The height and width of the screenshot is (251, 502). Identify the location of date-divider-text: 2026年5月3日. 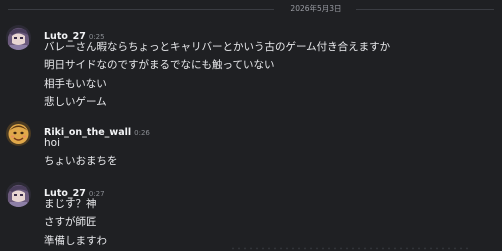
(316, 8).